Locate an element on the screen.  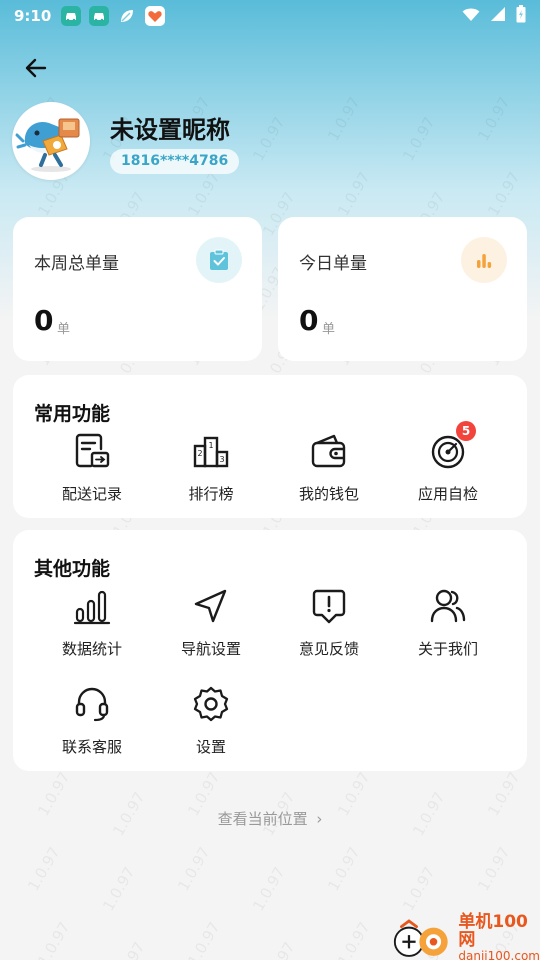
about-us-button: 关于我们 is located at coordinates (448, 625).